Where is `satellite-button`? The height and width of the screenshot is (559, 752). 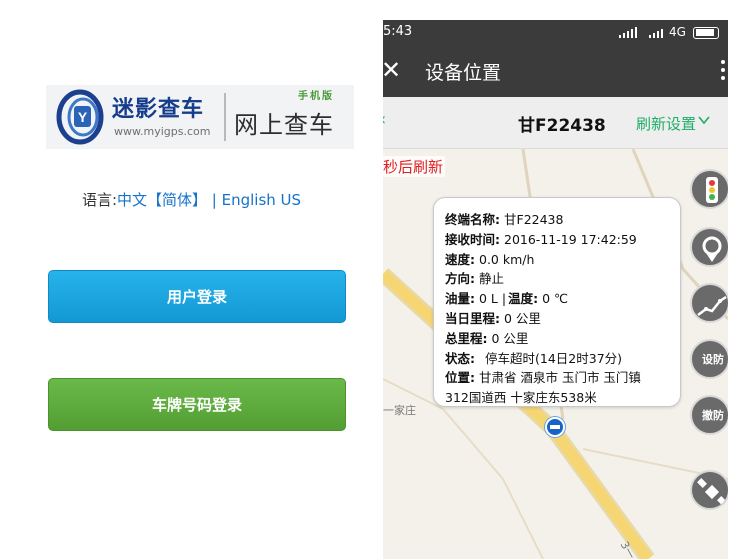 satellite-button is located at coordinates (709, 490).